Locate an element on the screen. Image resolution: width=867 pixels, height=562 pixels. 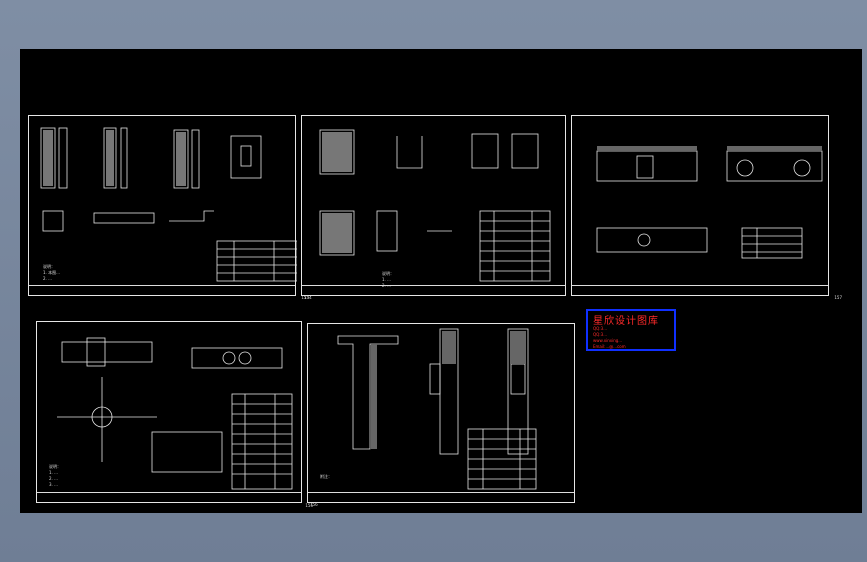
drawing-sheet-4: 说明： 1. ... 2. ... 3. ... 155 is located at coordinates (174, 414).